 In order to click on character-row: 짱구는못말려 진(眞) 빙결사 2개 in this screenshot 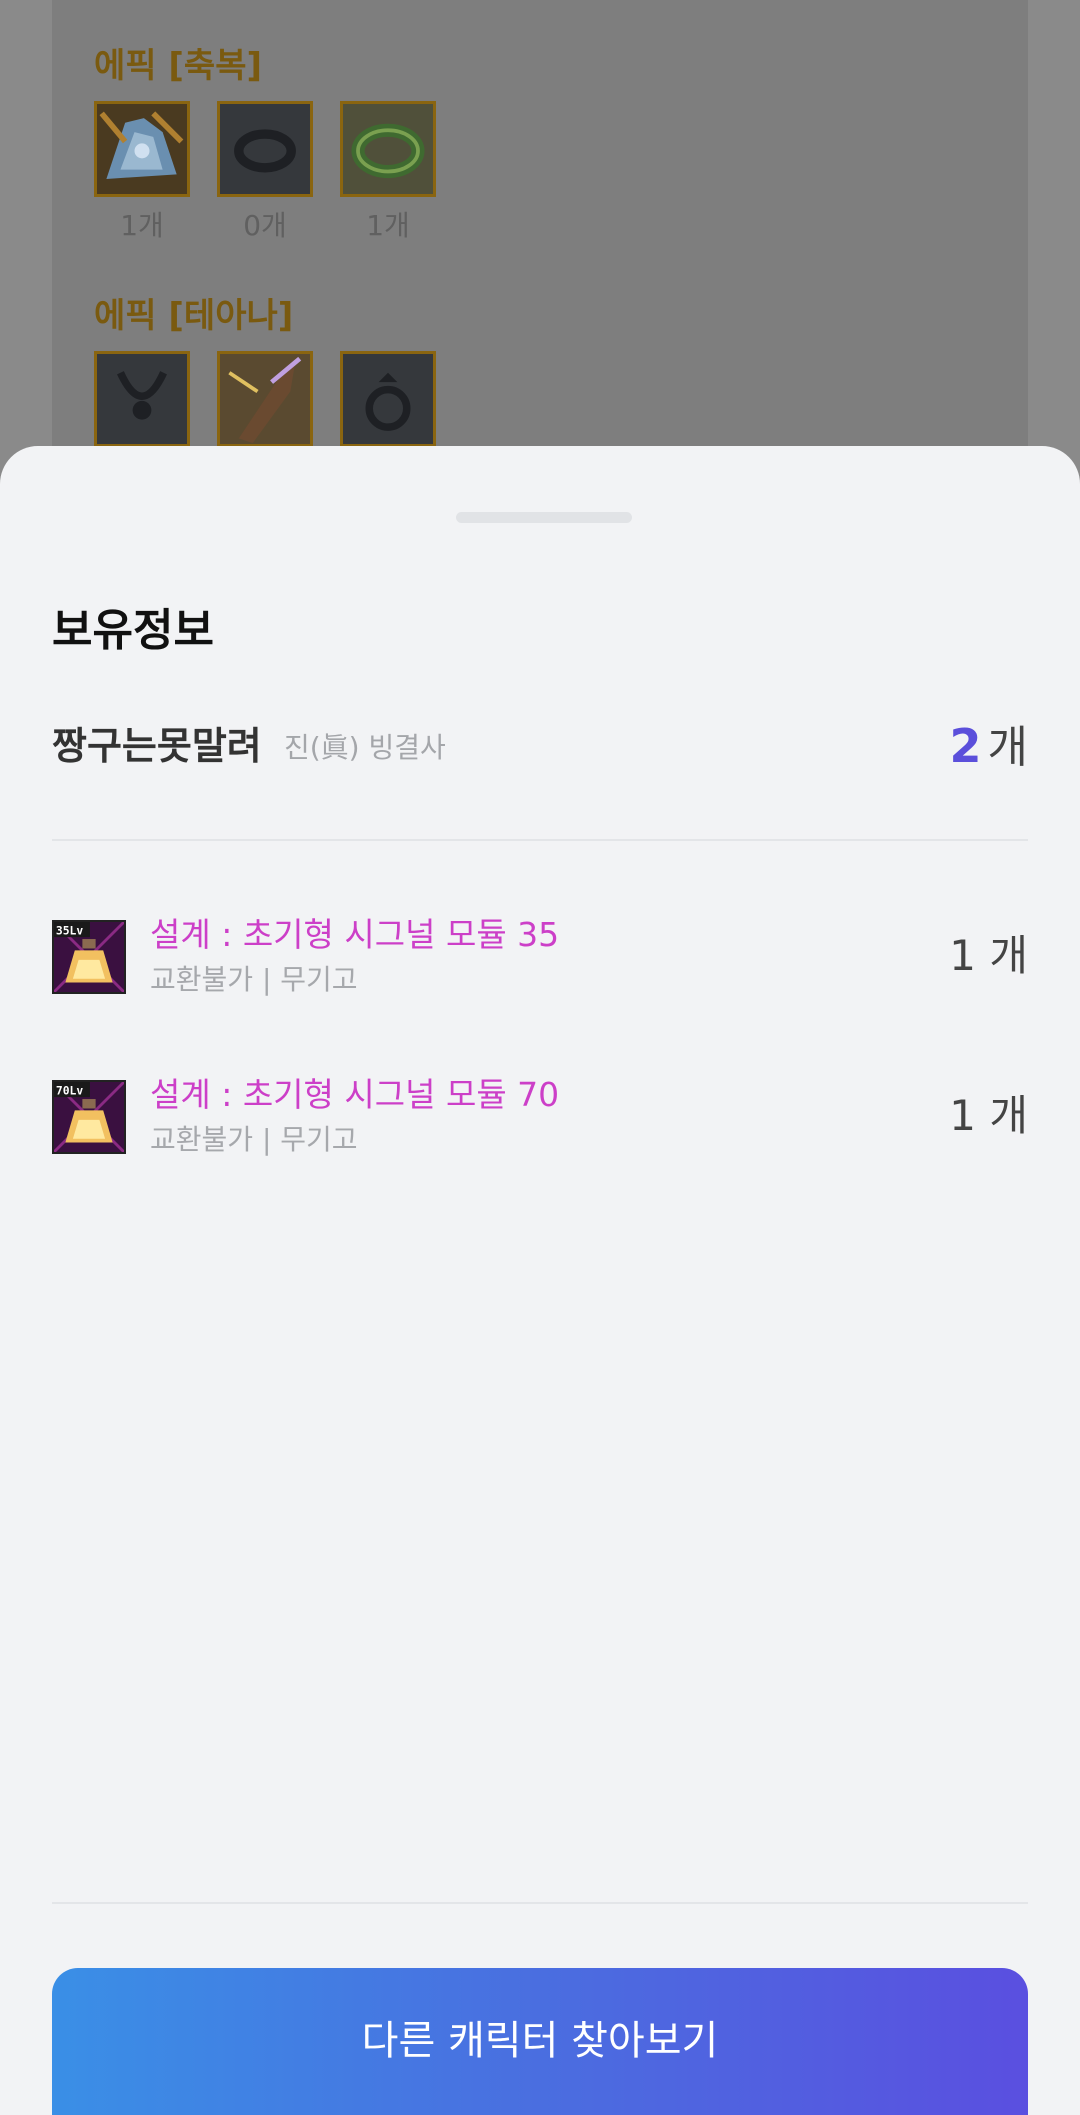, I will do `click(540, 746)`.